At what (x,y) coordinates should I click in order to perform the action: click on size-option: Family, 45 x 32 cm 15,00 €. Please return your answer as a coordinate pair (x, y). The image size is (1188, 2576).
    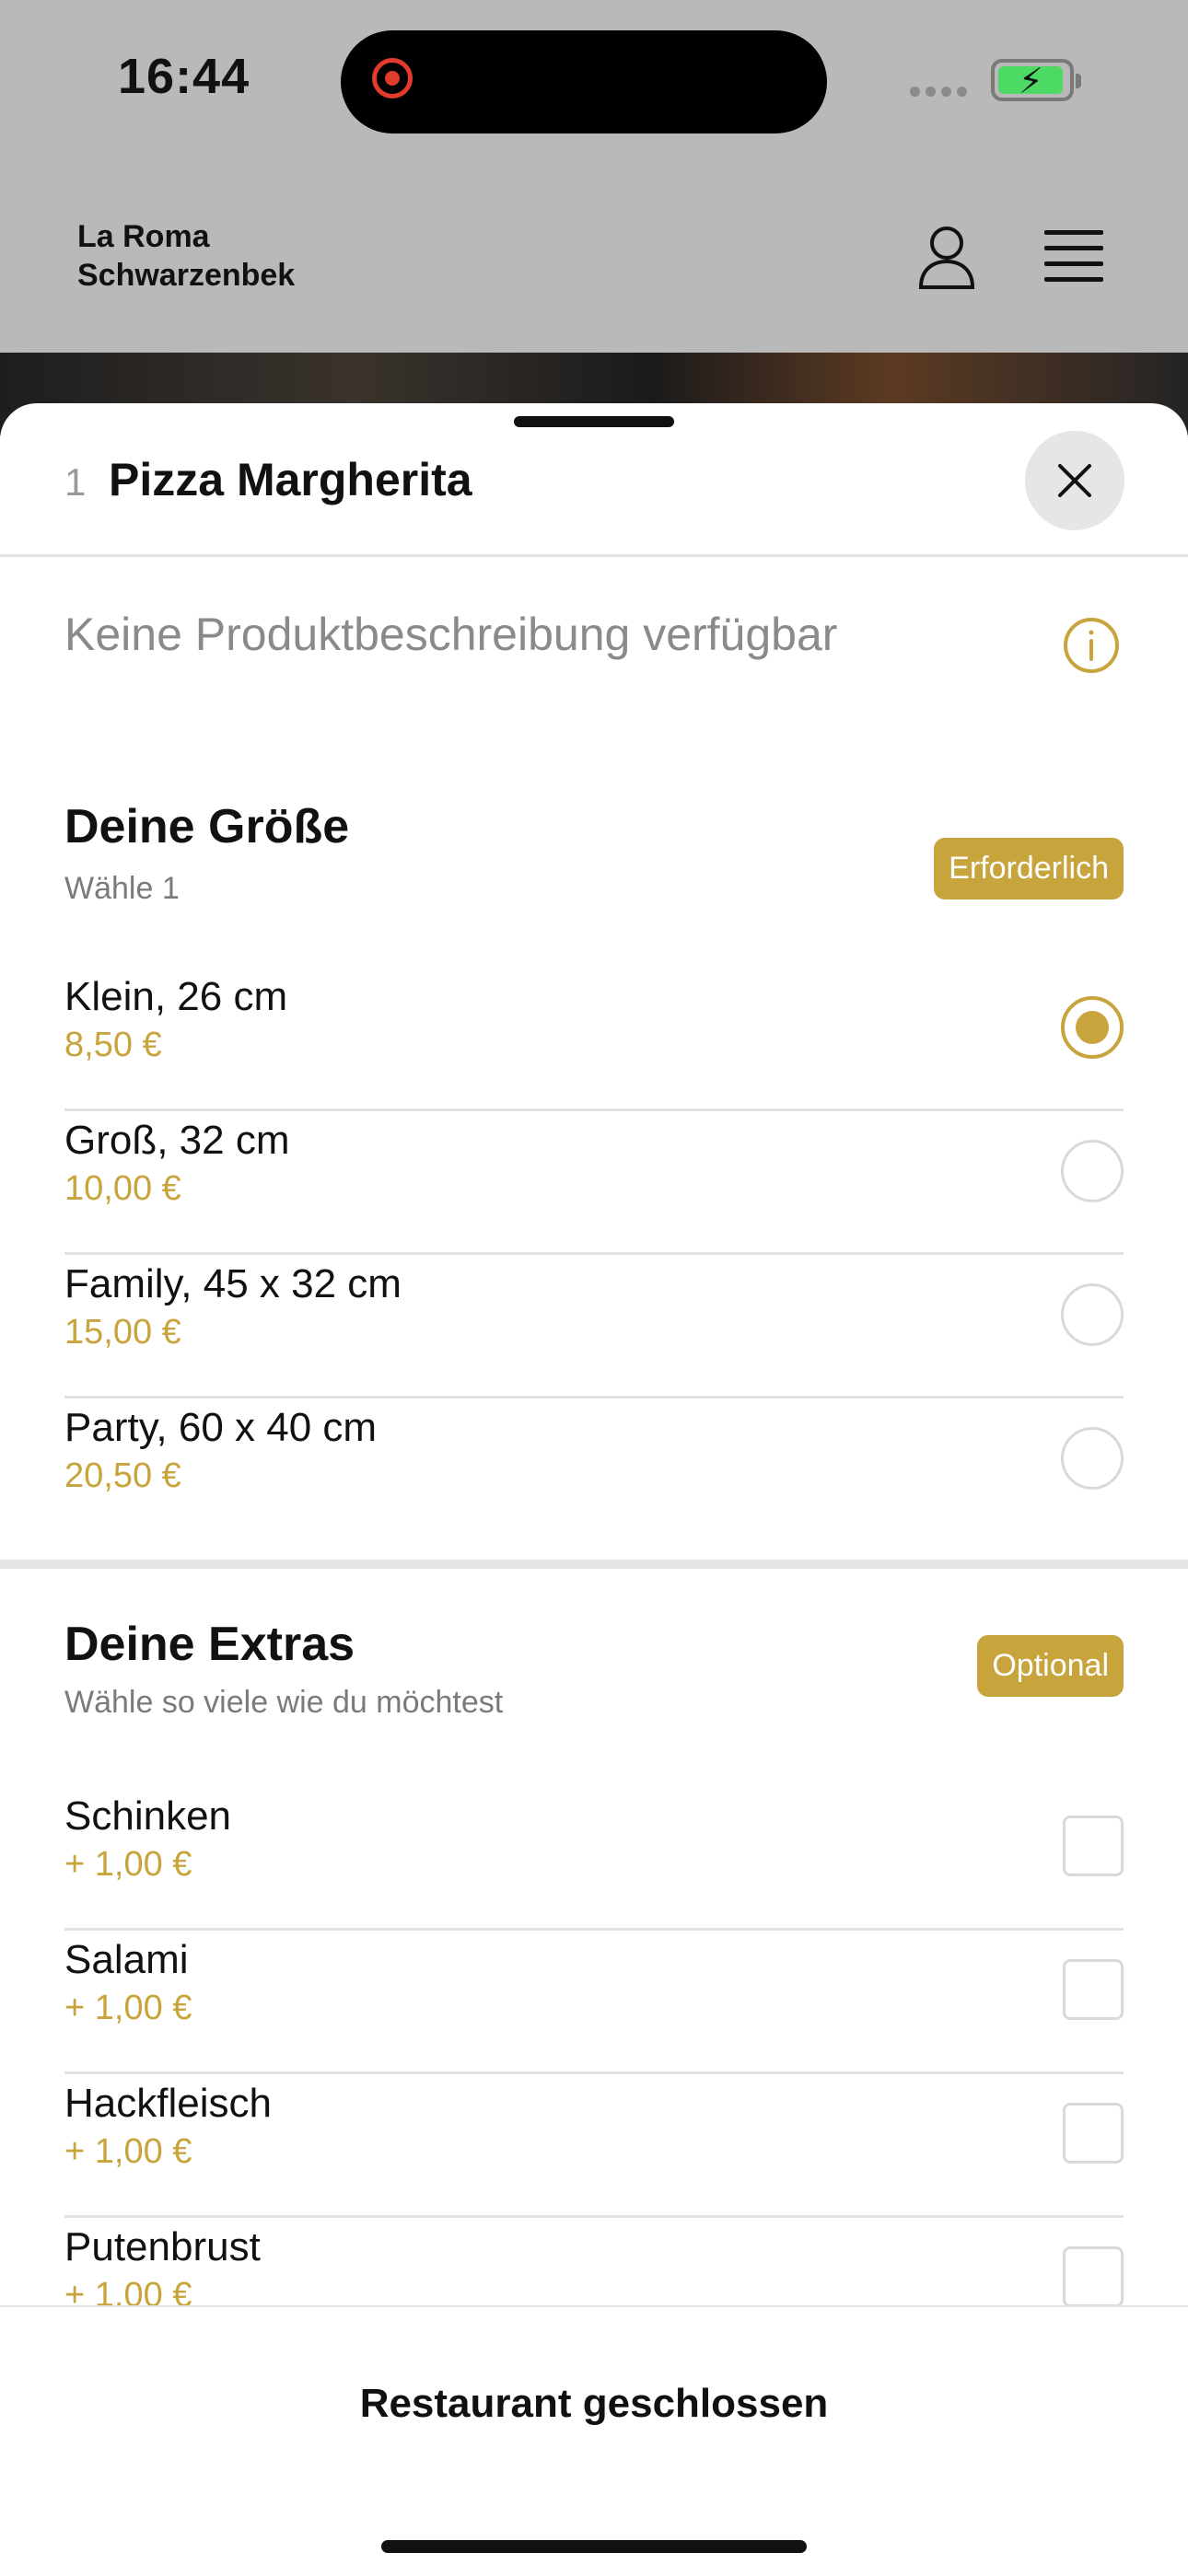
    Looking at the image, I should click on (594, 1325).